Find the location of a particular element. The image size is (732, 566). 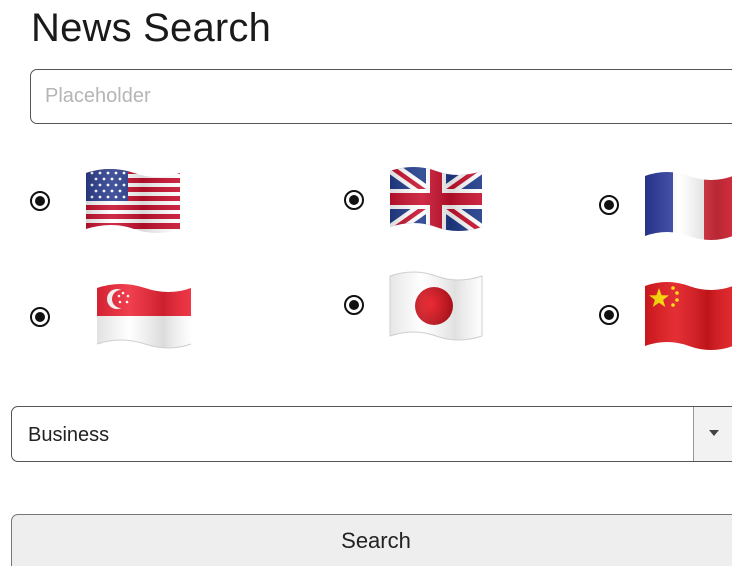

country-radio-jp is located at coordinates (354, 305).